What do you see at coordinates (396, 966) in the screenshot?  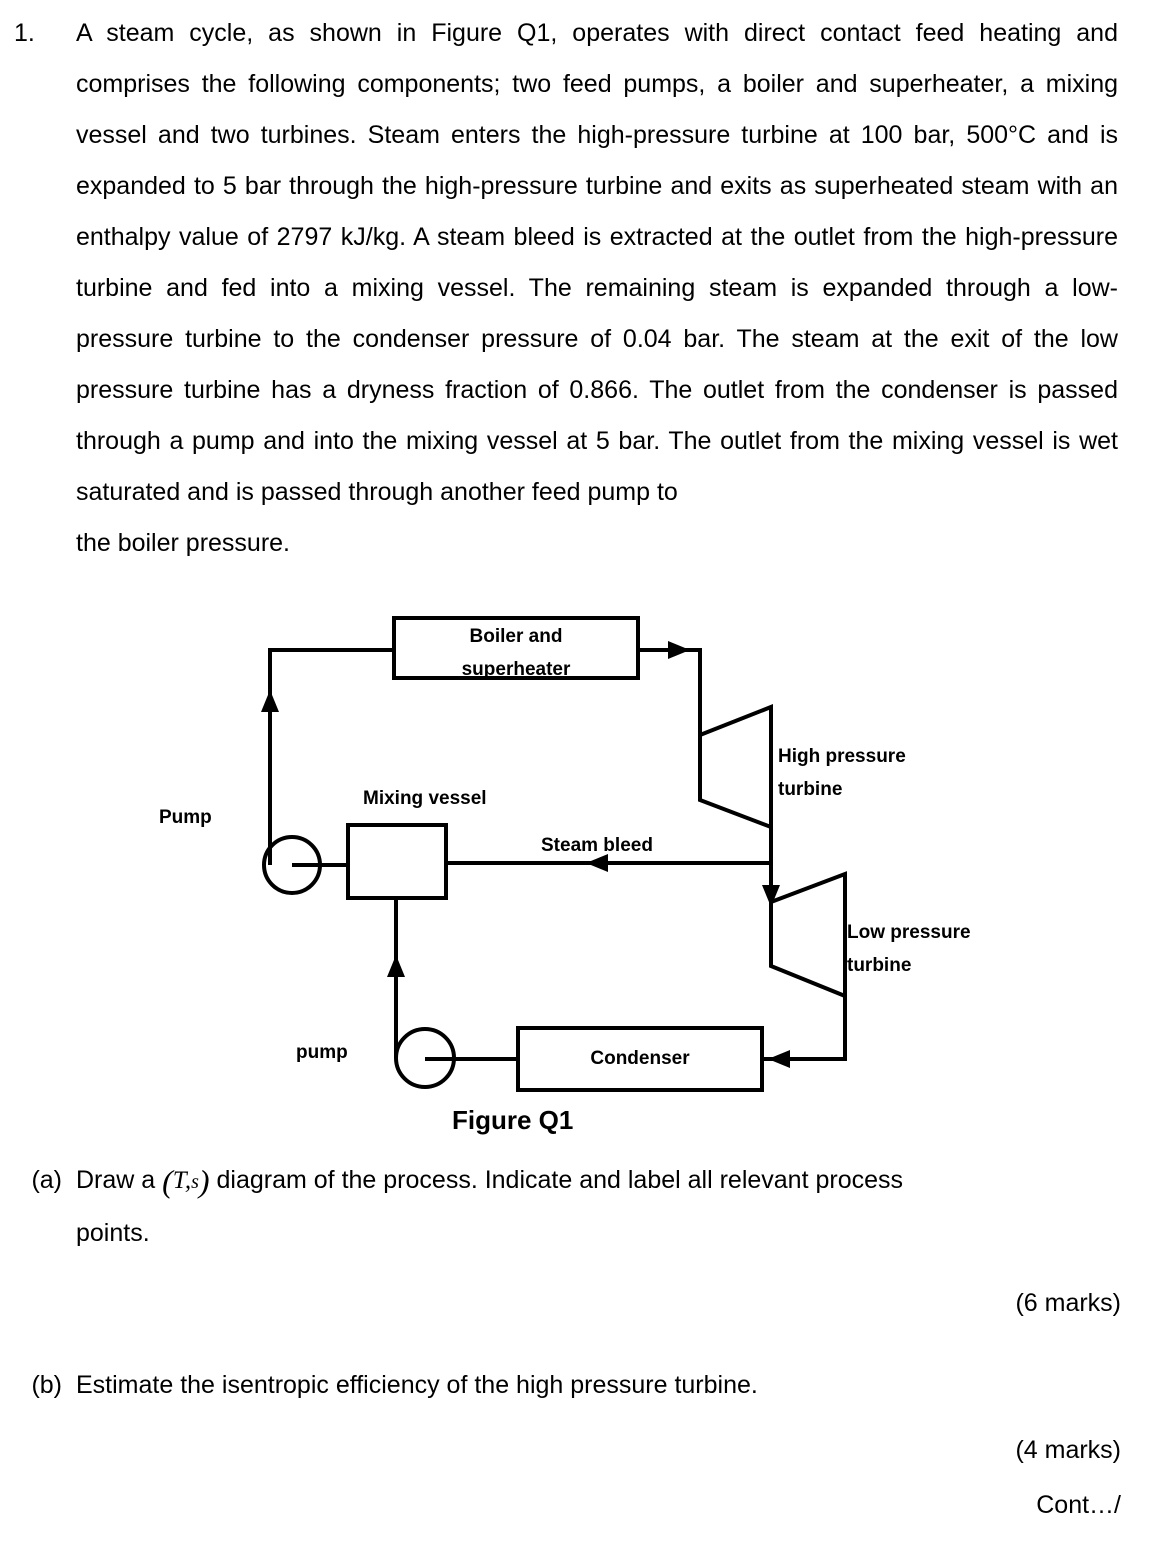 I see `arrow-up-to-mixing-vessel` at bounding box center [396, 966].